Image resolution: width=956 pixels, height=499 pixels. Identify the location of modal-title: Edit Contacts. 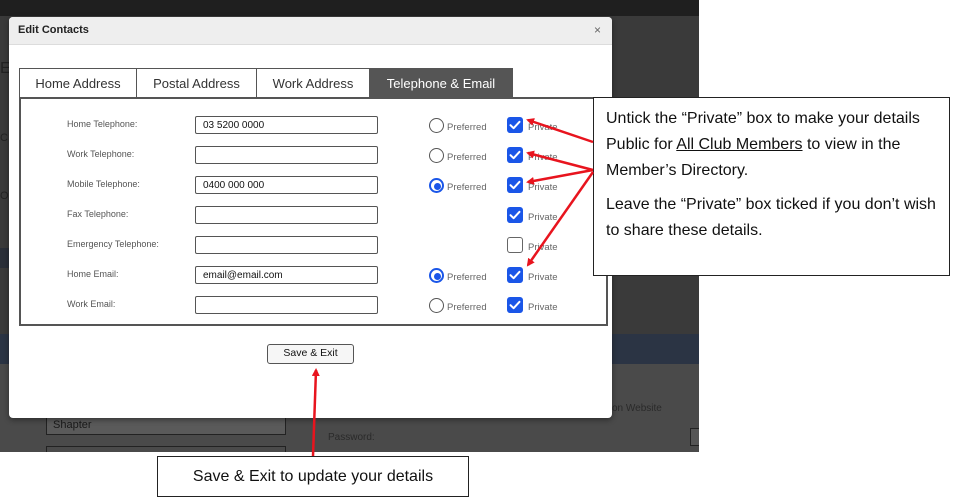
(53, 30).